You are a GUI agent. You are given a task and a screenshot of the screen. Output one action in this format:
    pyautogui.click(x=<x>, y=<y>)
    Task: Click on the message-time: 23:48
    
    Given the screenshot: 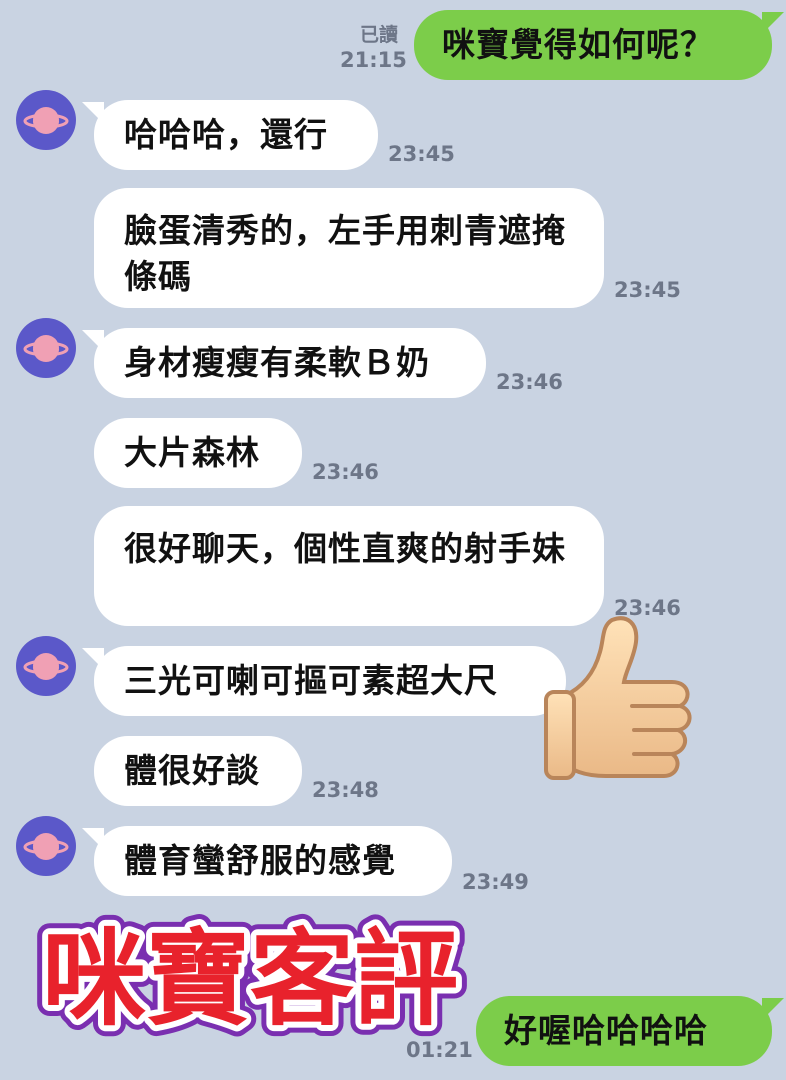 What is the action you would take?
    pyautogui.click(x=345, y=790)
    